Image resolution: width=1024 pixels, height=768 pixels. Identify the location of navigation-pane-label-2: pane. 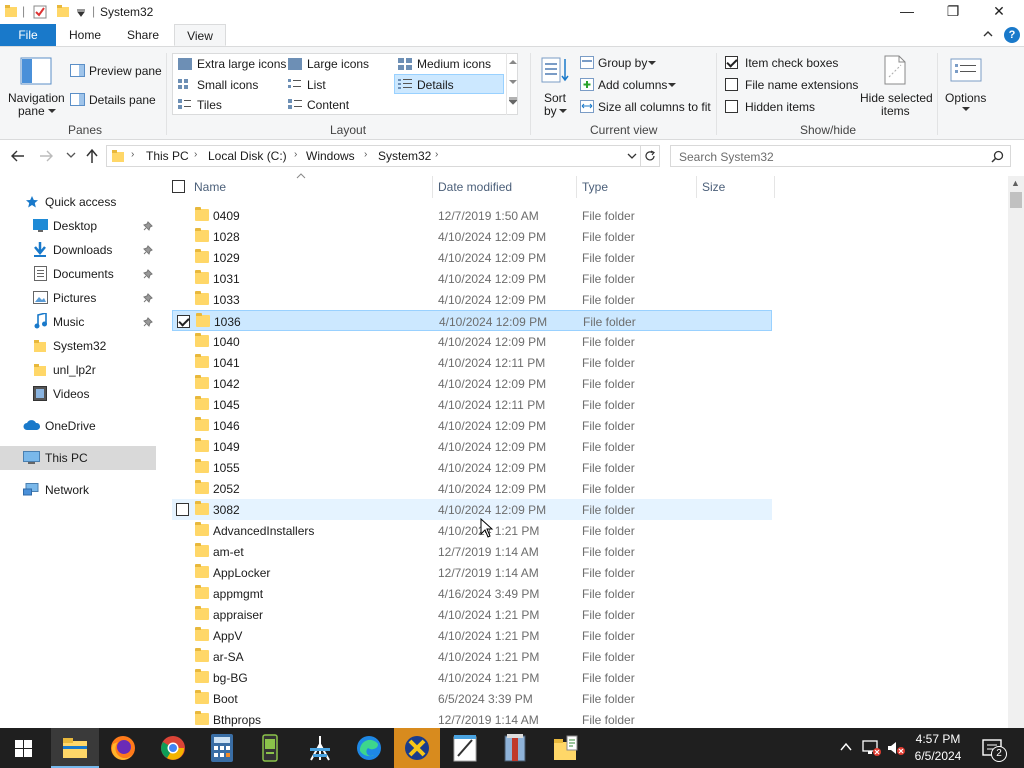
(31, 111).